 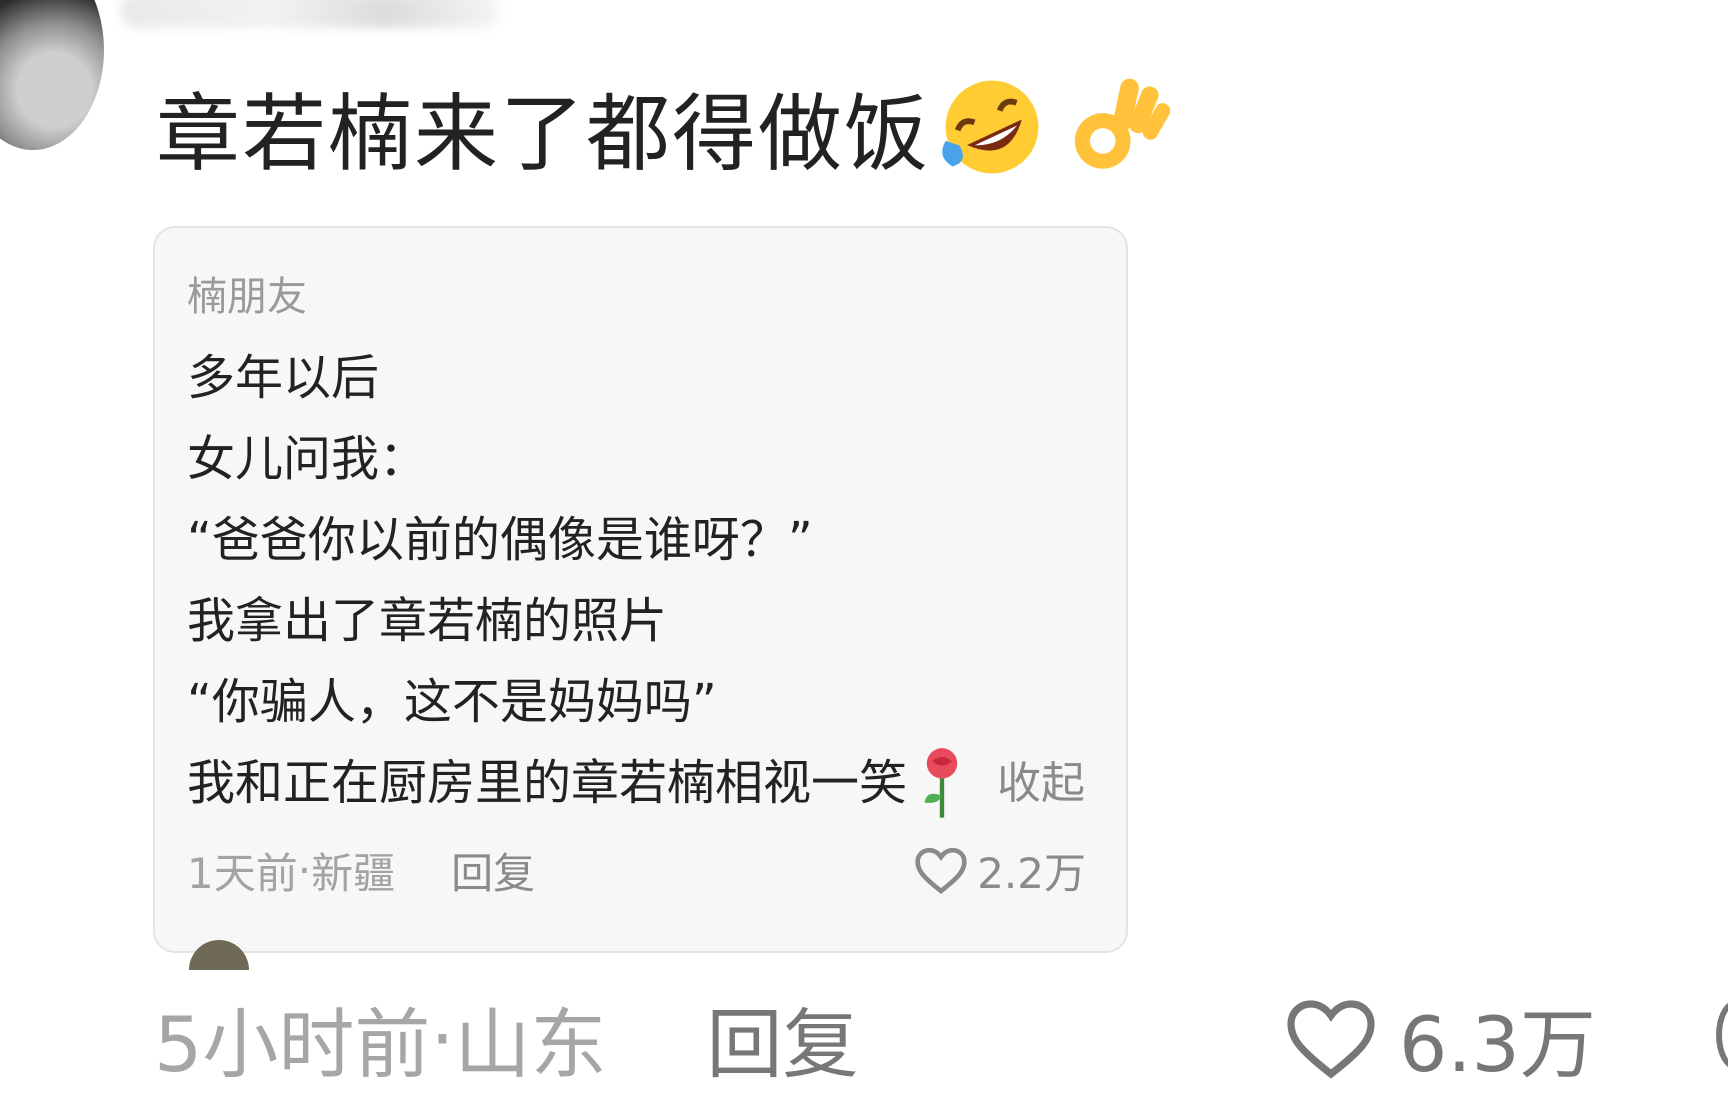 I want to click on quote-line: “爸爸你以前的偶像是谁呀？”, so click(x=500, y=540).